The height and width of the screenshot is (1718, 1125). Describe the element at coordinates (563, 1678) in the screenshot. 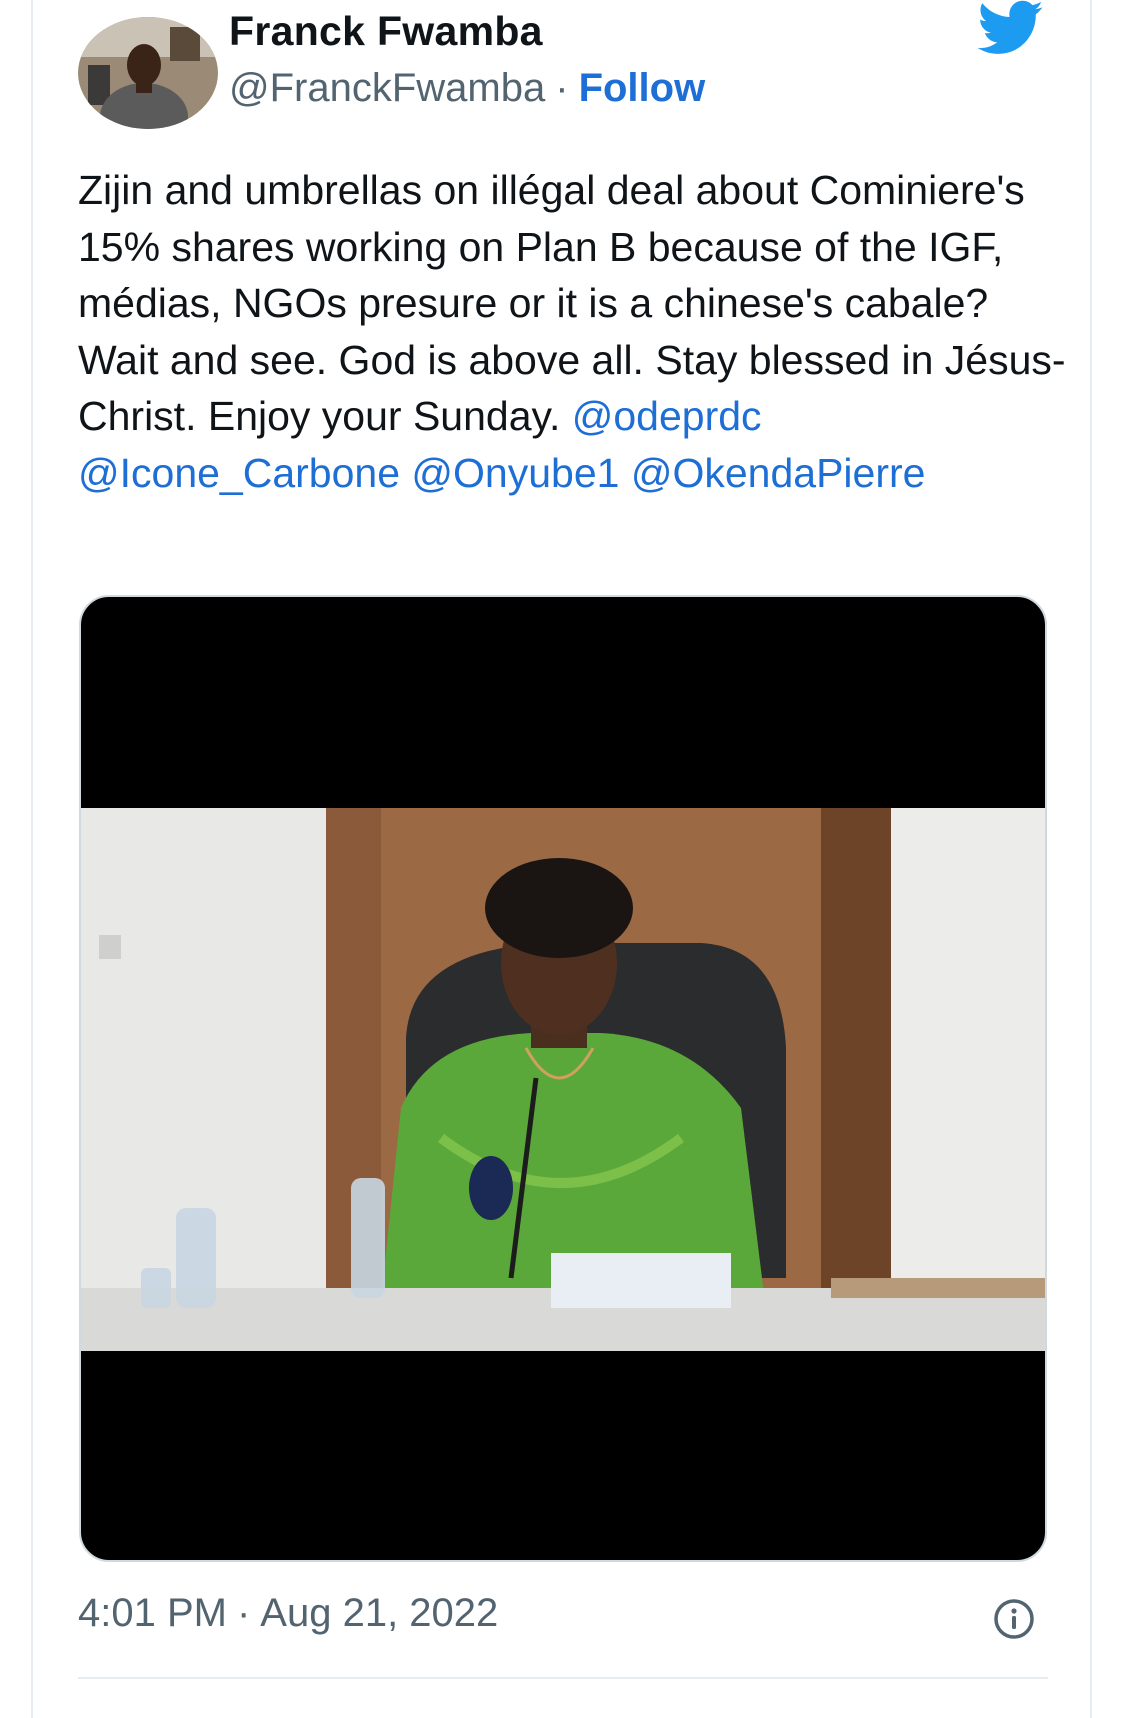

I see `footer-divider` at that location.